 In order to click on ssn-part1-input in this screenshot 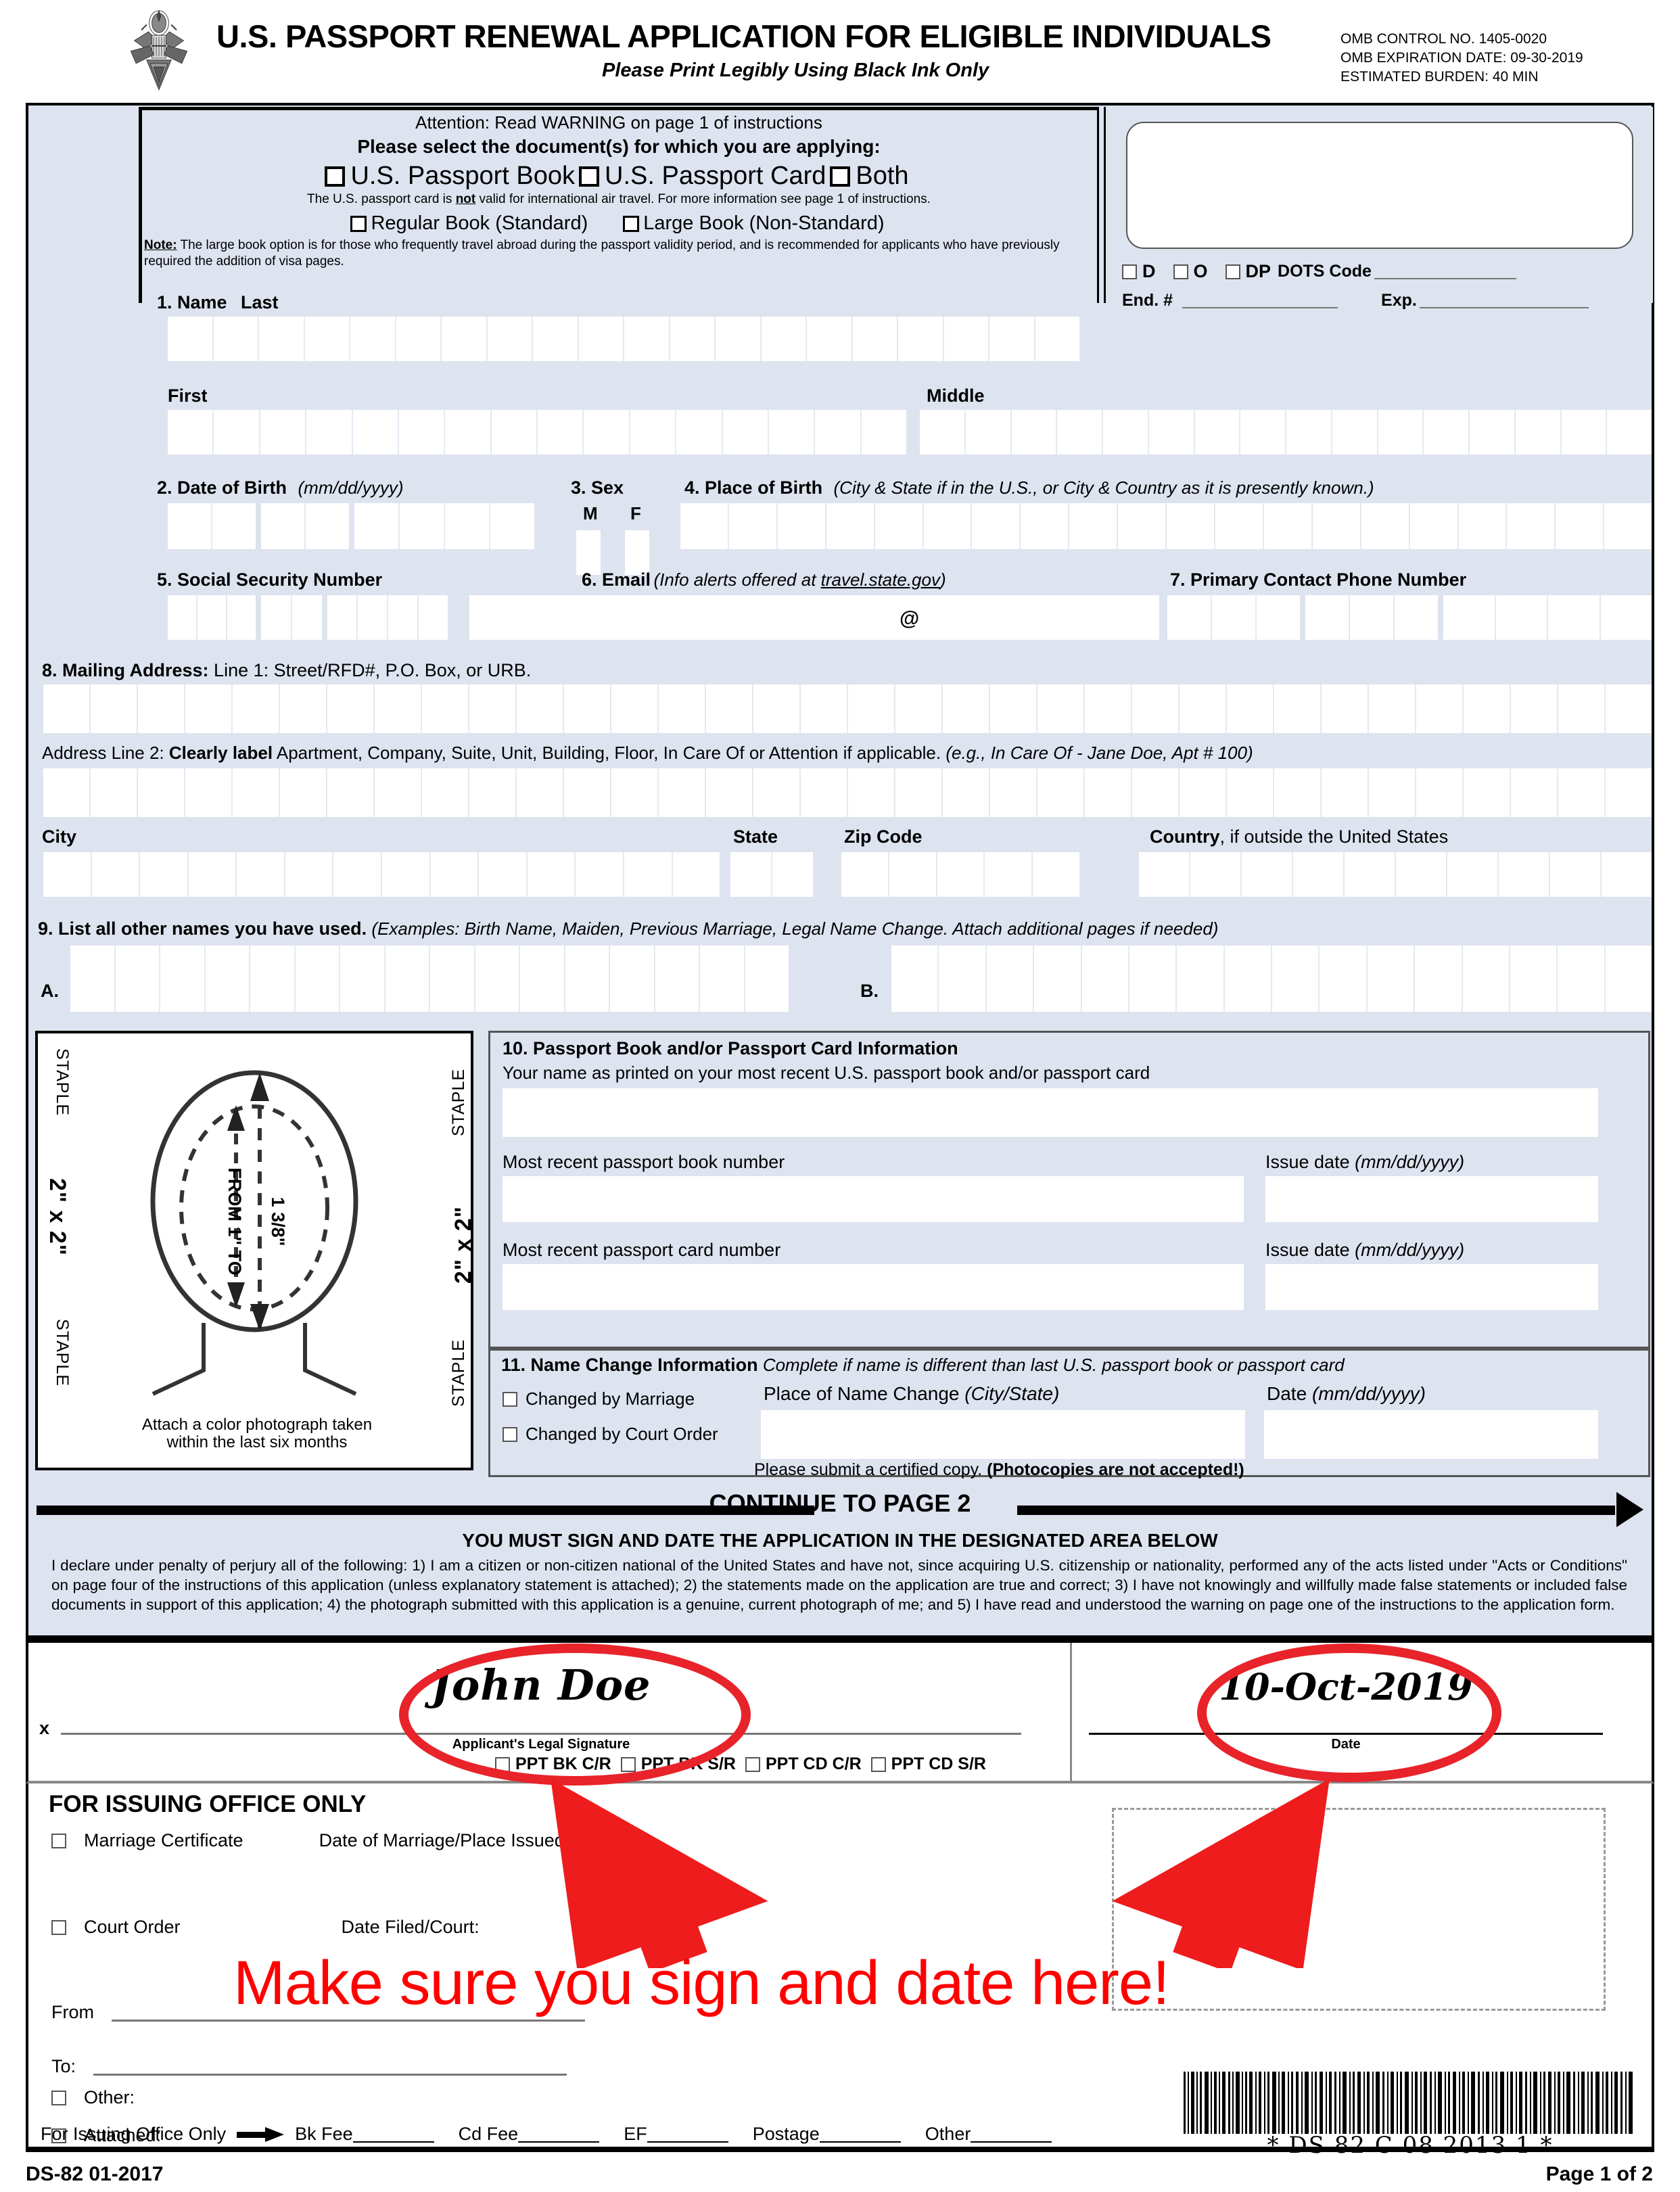, I will do `click(212, 617)`.